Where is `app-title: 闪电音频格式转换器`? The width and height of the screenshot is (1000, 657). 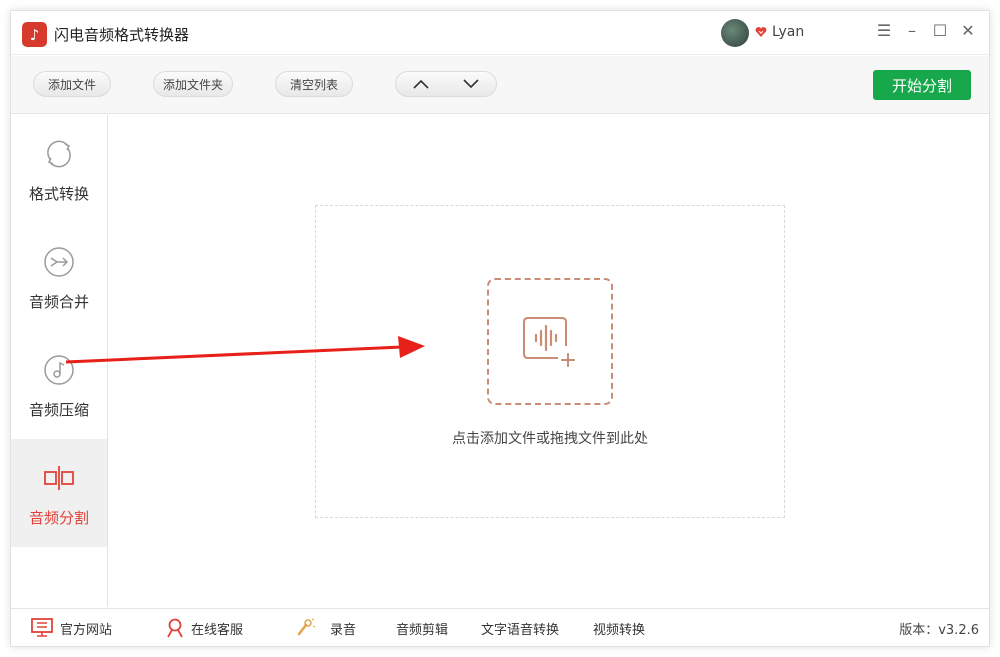 app-title: 闪电音频格式转换器 is located at coordinates (122, 35).